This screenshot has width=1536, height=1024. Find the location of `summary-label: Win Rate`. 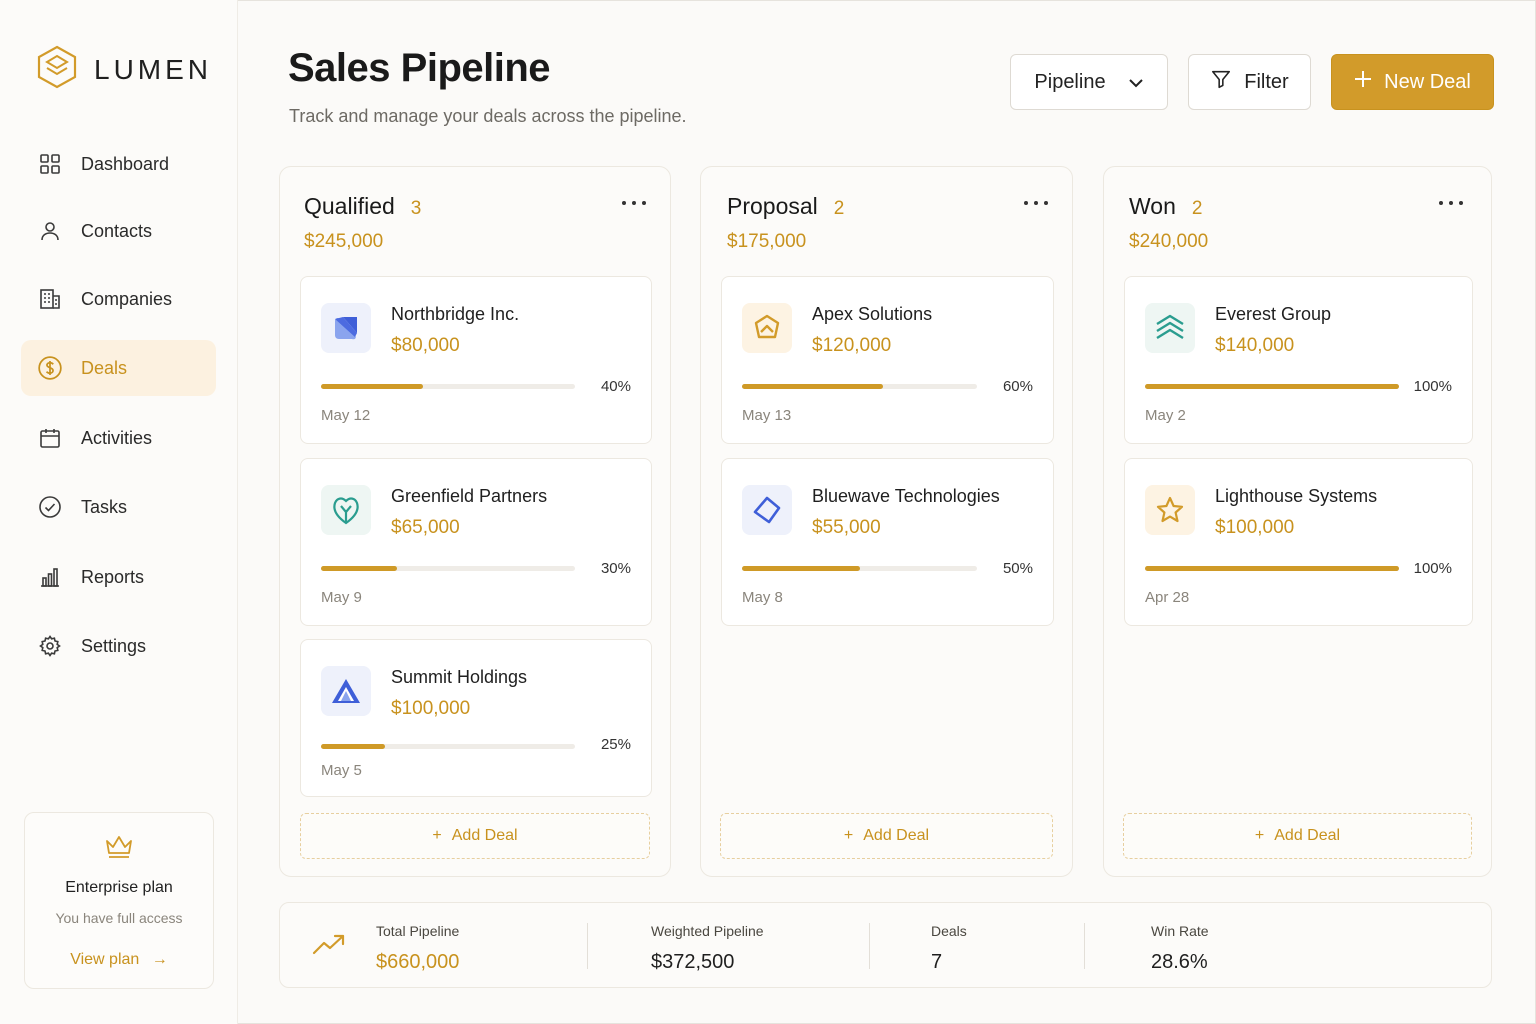

summary-label: Win Rate is located at coordinates (1180, 931).